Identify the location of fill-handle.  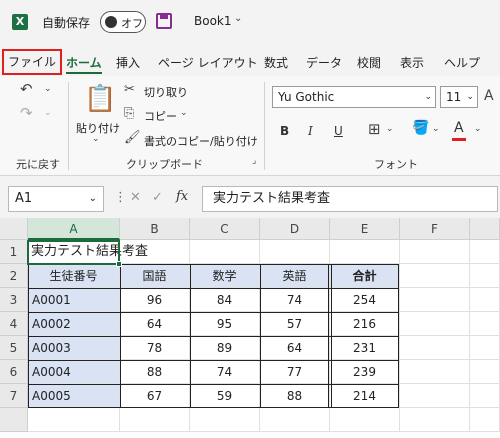
(119, 264).